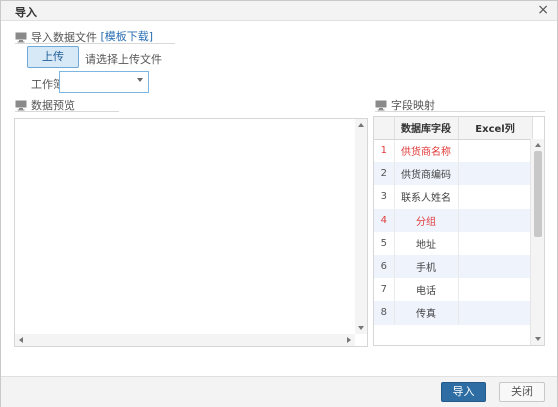 This screenshot has width=558, height=407. I want to click on row-index: 3, so click(384, 197).